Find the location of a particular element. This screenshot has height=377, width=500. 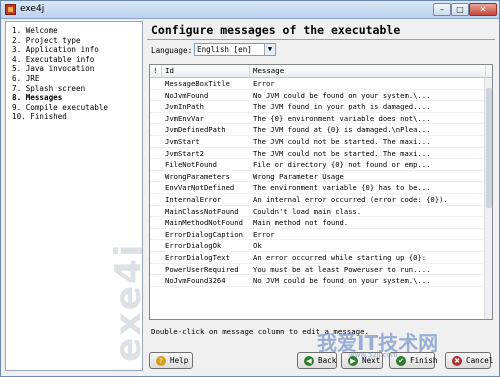

table-row: MainMethodNotFound Main method not found. is located at coordinates (317, 223).